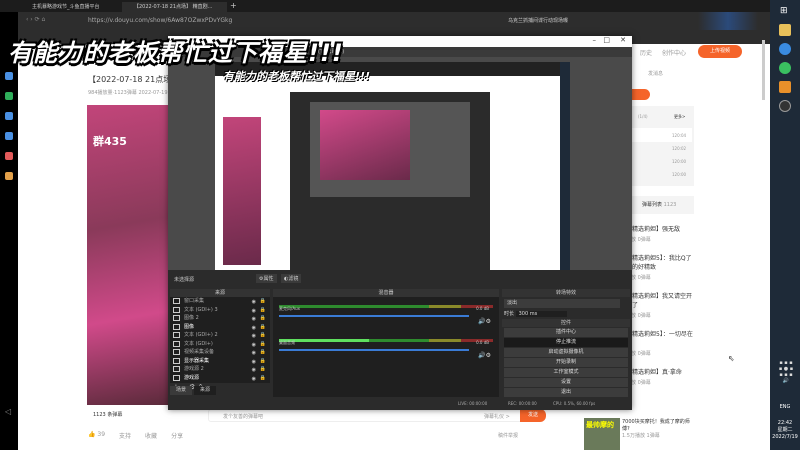 The height and width of the screenshot is (450, 800). I want to click on player-banner: 群435, so click(110, 141).